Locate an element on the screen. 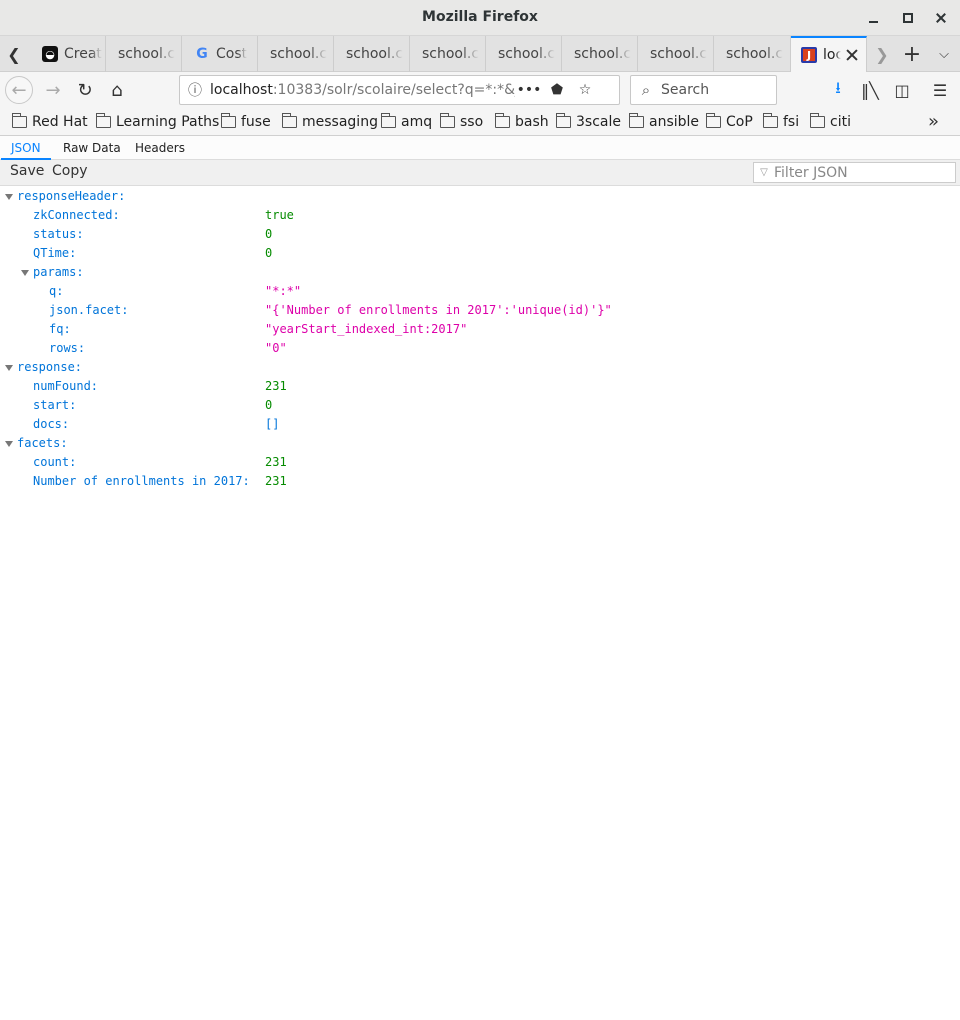  bookmark-folder: fsi is located at coordinates (780, 122).